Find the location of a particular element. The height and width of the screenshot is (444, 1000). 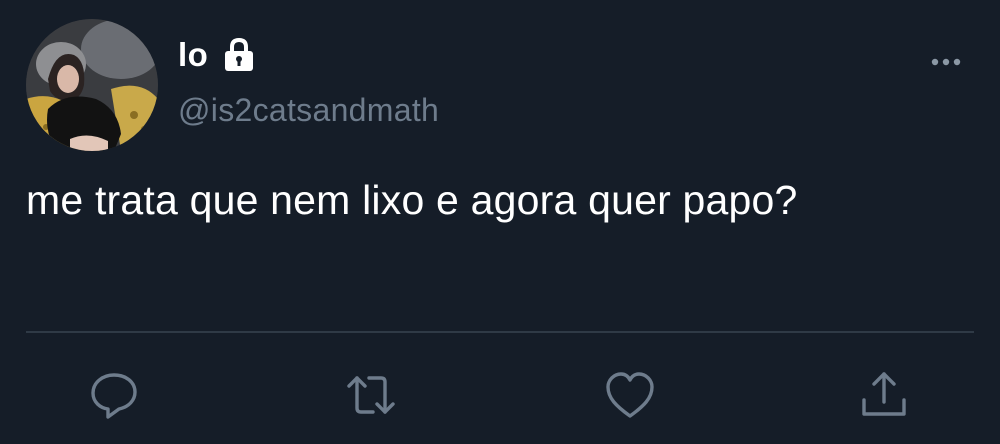

more-icon is located at coordinates (946, 62).